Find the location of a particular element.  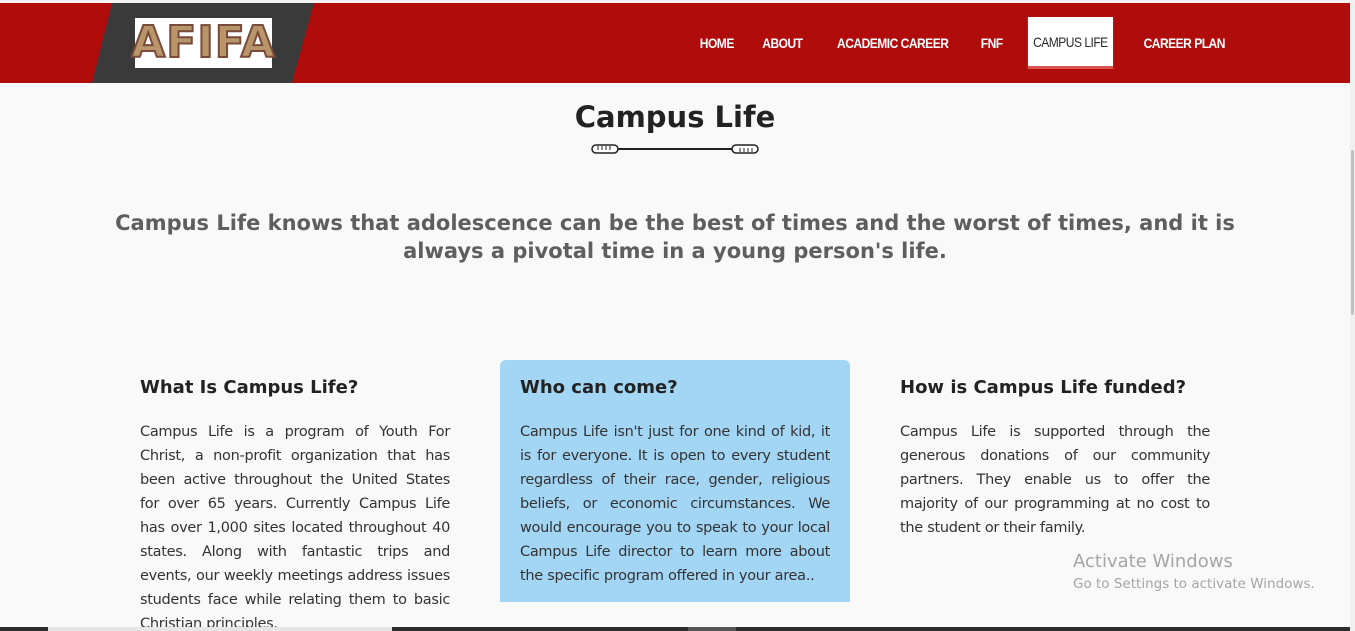

nav-about: ABOUT is located at coordinates (783, 43).